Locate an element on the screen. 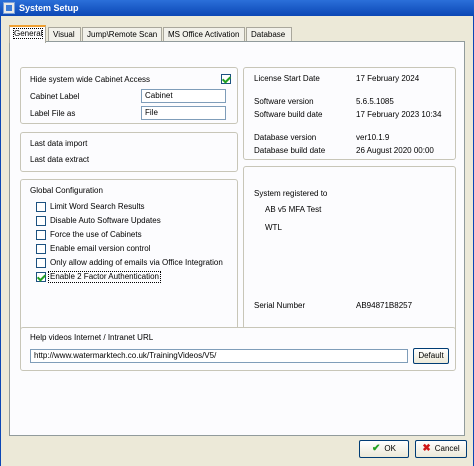 The width and height of the screenshot is (474, 466). software-version-value: 5.6.5.1085 is located at coordinates (375, 101).